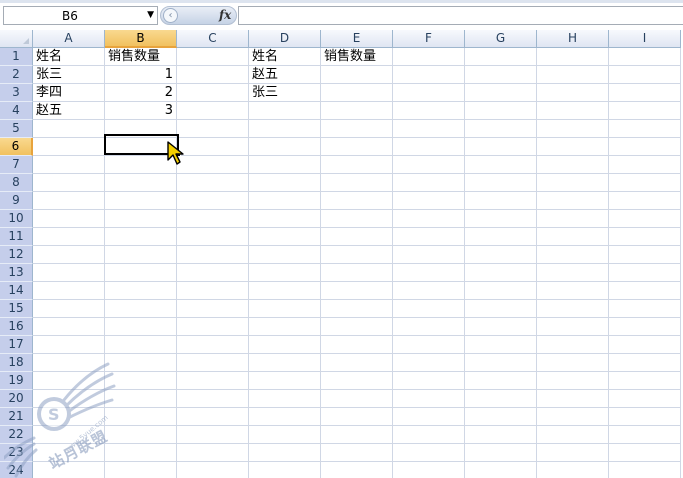  What do you see at coordinates (285, 417) in the screenshot?
I see `cell-d21` at bounding box center [285, 417].